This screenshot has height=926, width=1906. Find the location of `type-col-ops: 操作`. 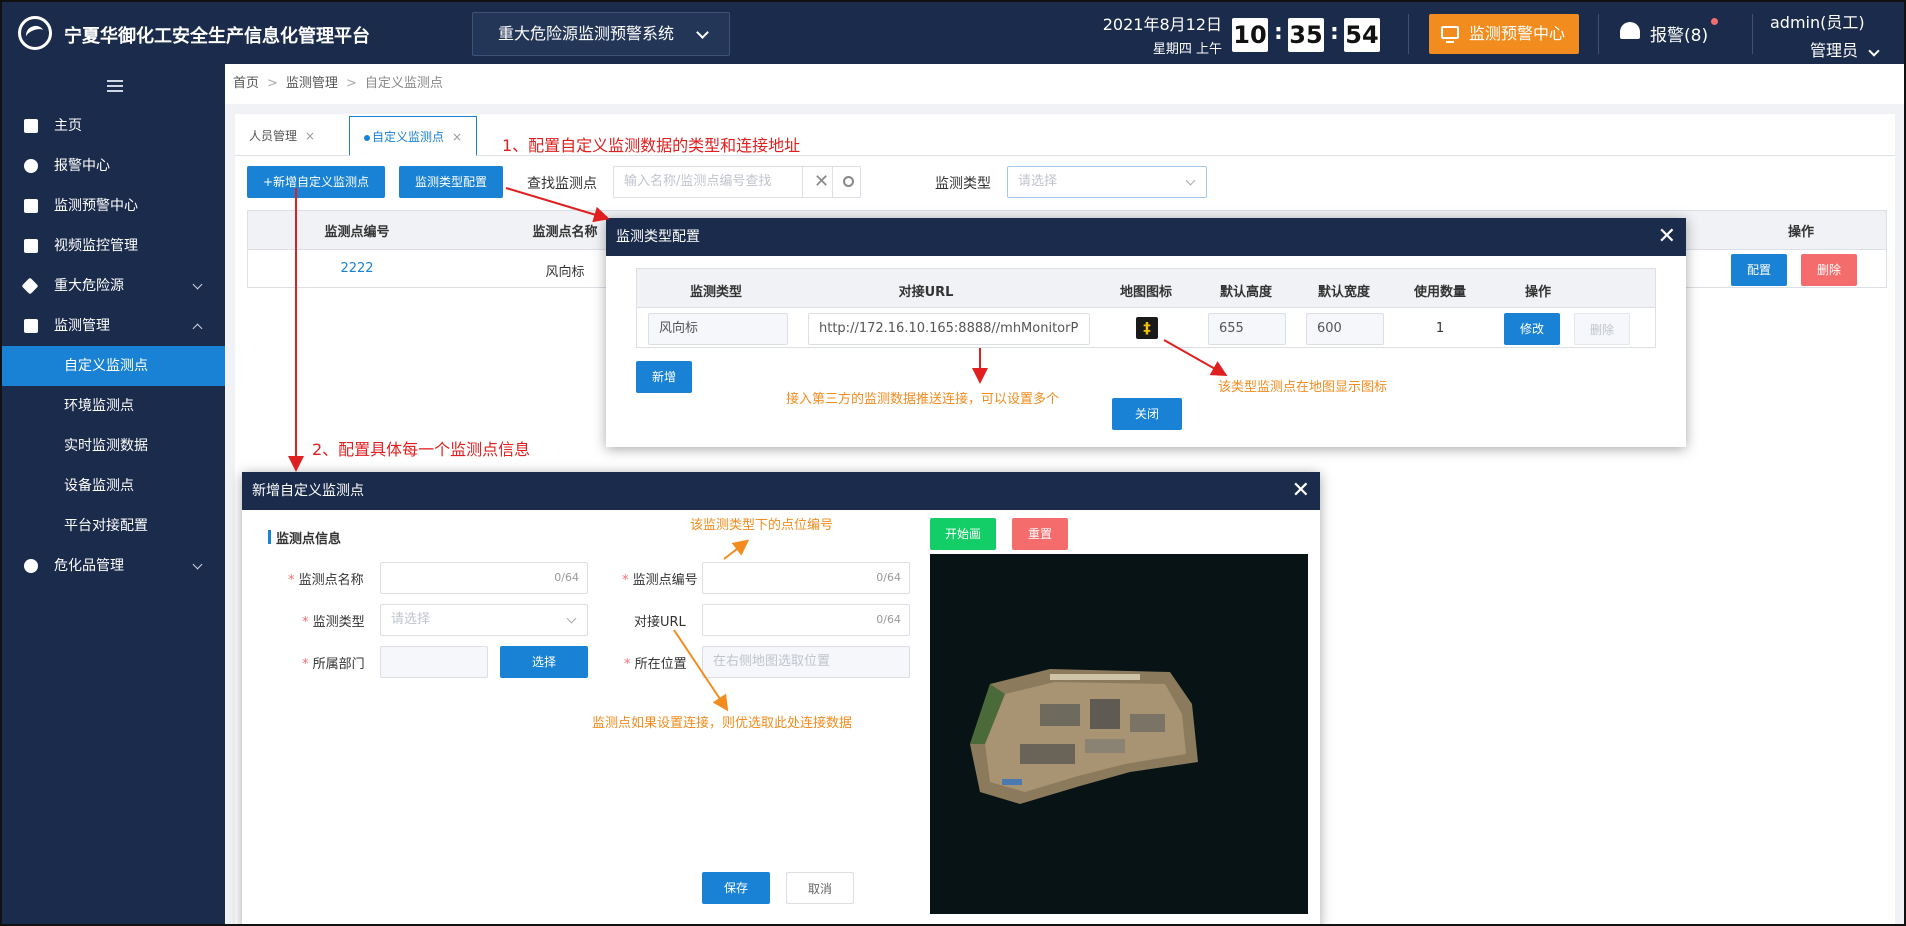

type-col-ops: 操作 is located at coordinates (1537, 292).